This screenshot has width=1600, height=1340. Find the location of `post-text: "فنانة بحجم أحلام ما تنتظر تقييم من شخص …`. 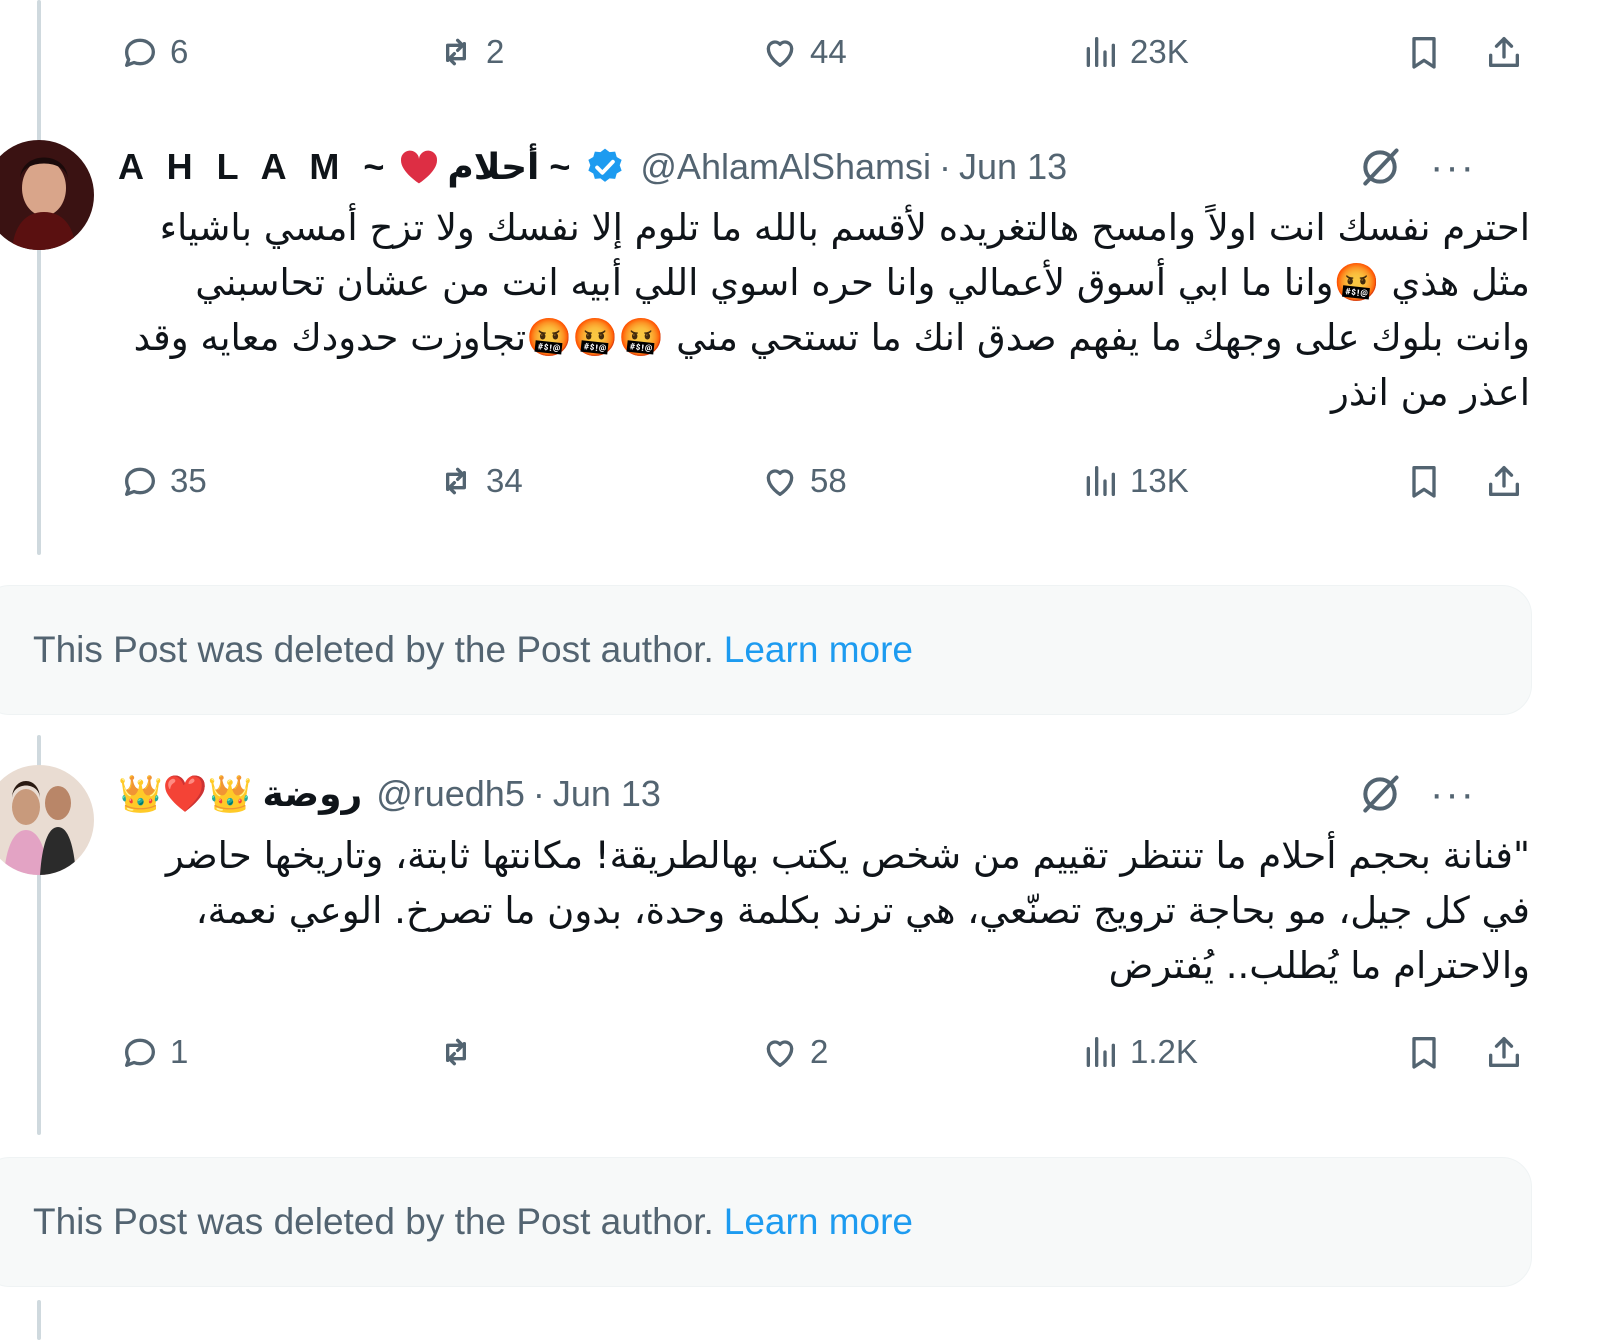

post-text: "فنانة بحجم أحلام ما تنتظر تقييم من شخص … is located at coordinates (847, 910).